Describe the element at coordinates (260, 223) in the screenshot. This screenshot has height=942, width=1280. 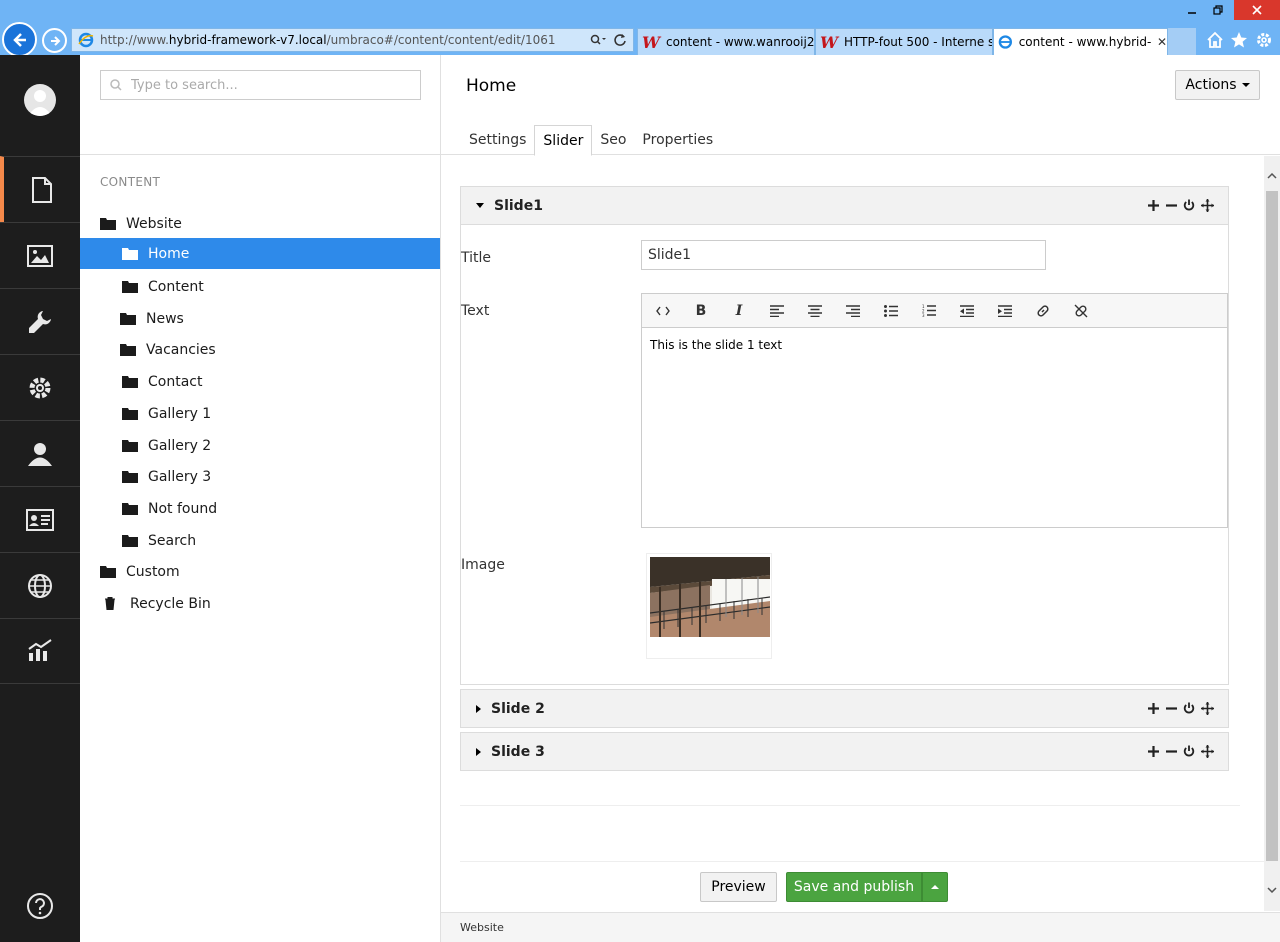
I see `tree-item-website: Website` at that location.